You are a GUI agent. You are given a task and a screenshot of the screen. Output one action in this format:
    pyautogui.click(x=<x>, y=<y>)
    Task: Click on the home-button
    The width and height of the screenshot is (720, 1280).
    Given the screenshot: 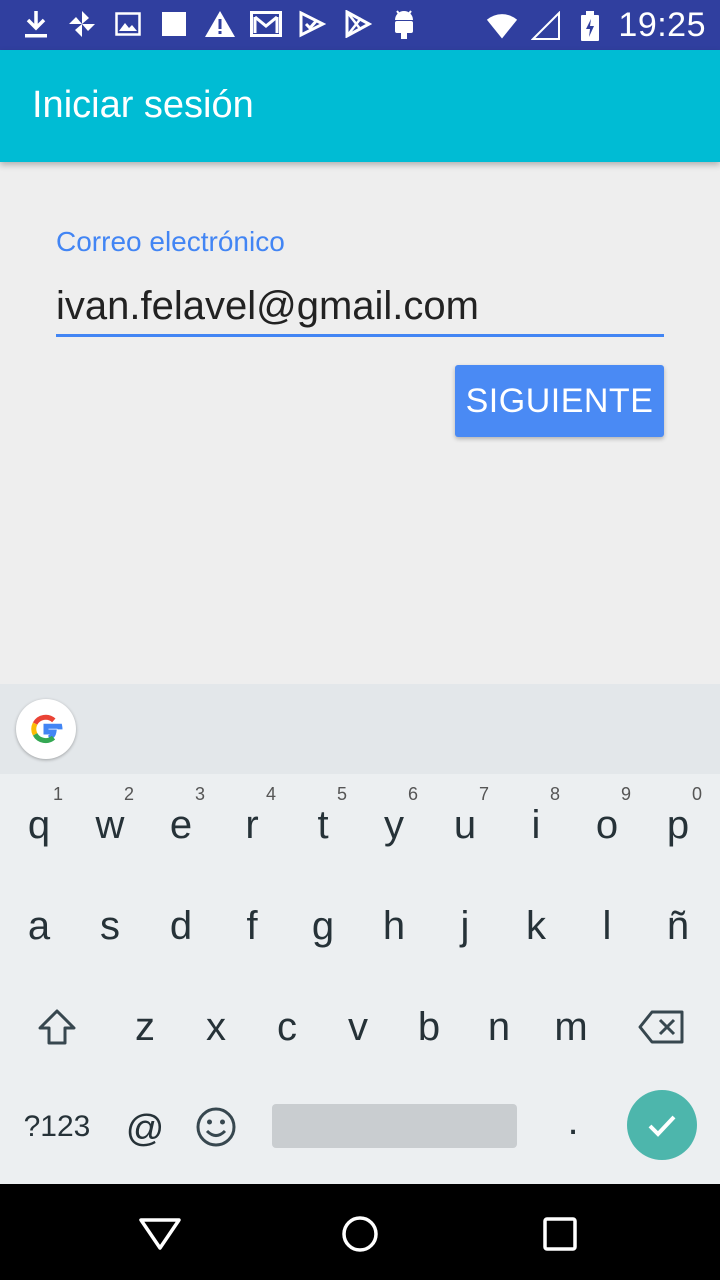 What is the action you would take?
    pyautogui.click(x=360, y=1234)
    